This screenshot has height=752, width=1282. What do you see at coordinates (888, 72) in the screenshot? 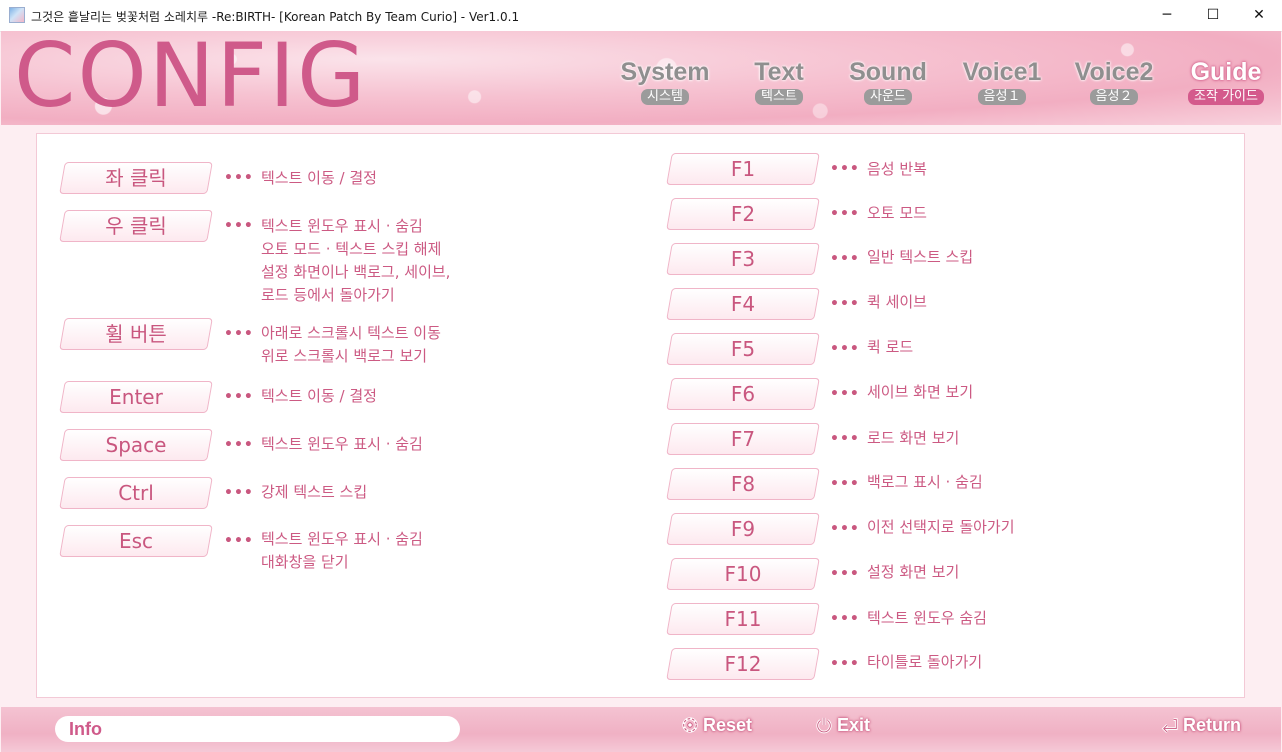
I see `tab-sound-label: Sound` at bounding box center [888, 72].